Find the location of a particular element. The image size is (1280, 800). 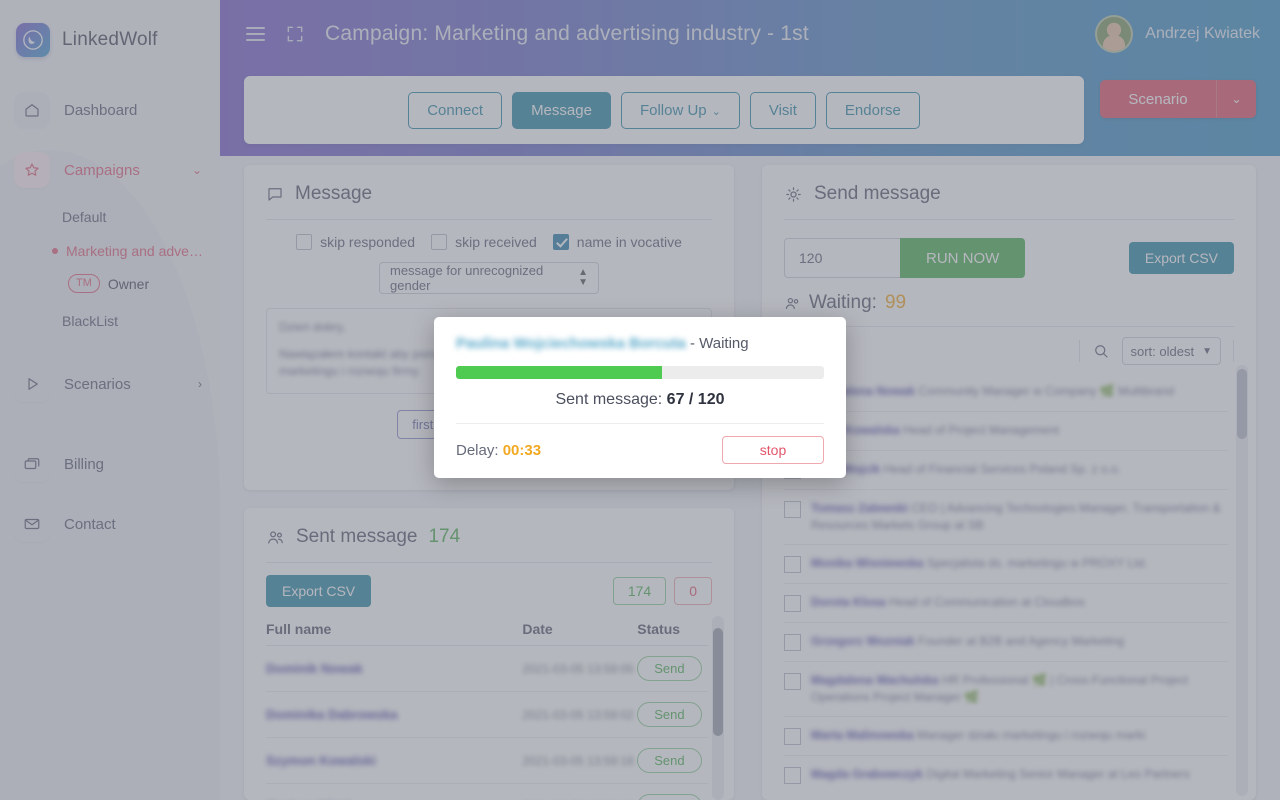

modal-header: Paulina Wojciechowska Borcuta - Waiting is located at coordinates (640, 350).